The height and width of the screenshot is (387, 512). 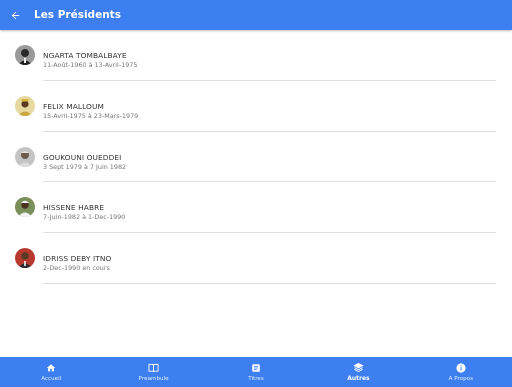 I want to click on president-name: IDRISS DEBY ITNO, so click(x=77, y=259).